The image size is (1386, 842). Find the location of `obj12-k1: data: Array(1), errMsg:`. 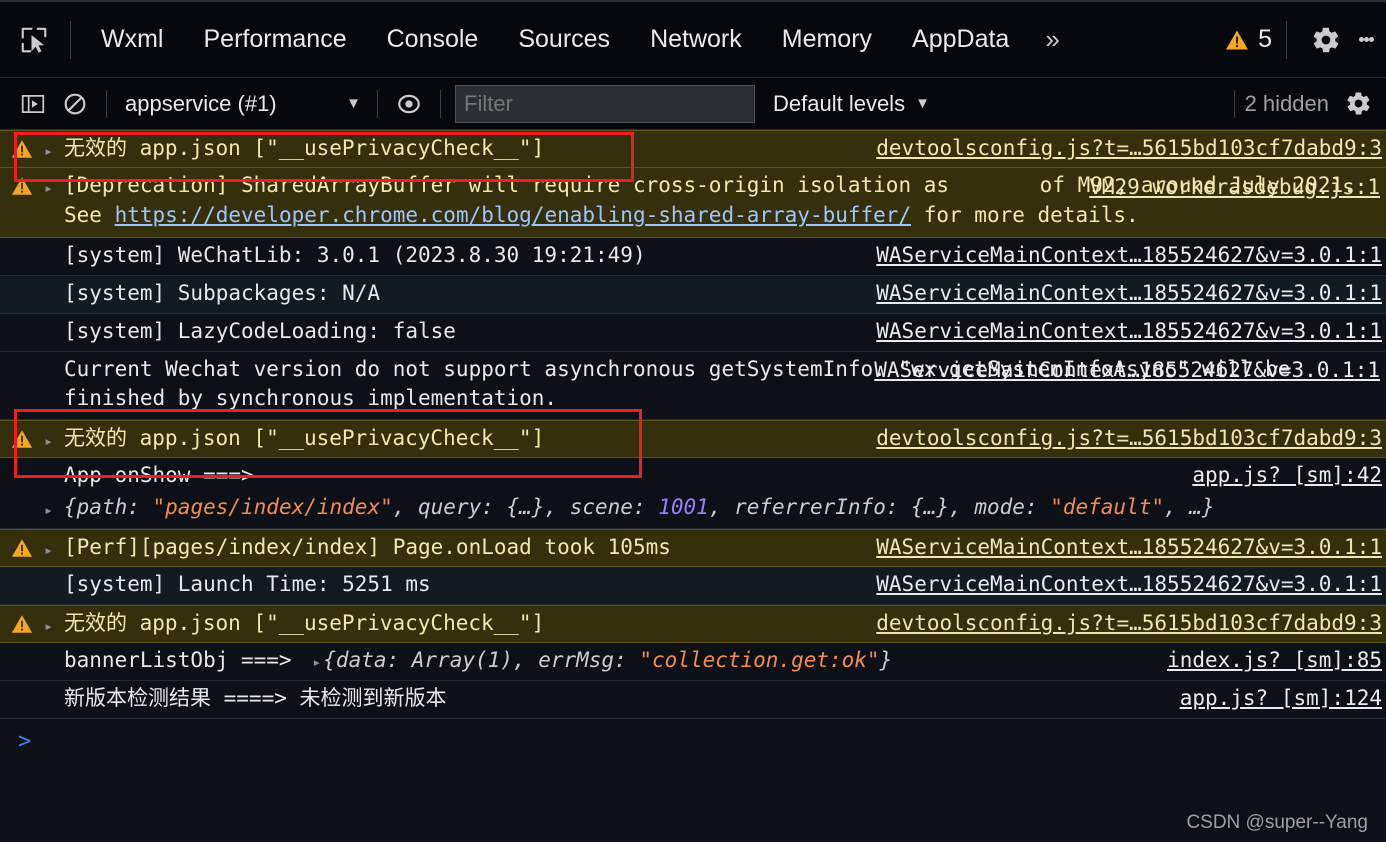

obj12-k1: data: Array(1), errMsg: is located at coordinates (487, 659).